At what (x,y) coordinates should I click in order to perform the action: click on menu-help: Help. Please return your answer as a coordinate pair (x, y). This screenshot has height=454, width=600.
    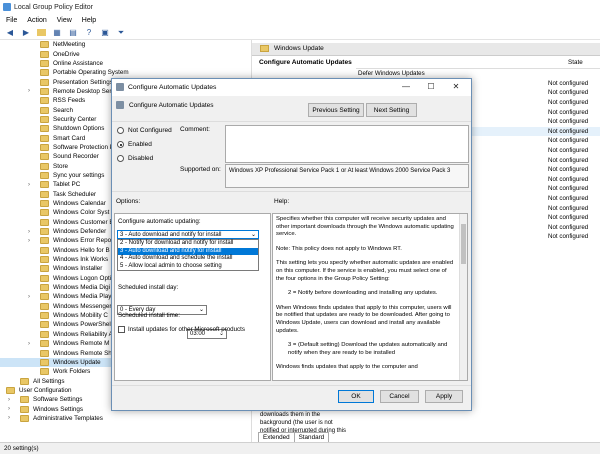
    Looking at the image, I should click on (89, 20).